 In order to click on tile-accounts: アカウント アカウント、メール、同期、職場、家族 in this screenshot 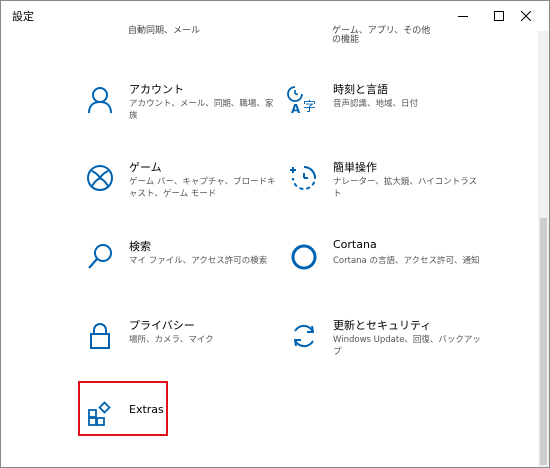, I will do `click(180, 110)`.